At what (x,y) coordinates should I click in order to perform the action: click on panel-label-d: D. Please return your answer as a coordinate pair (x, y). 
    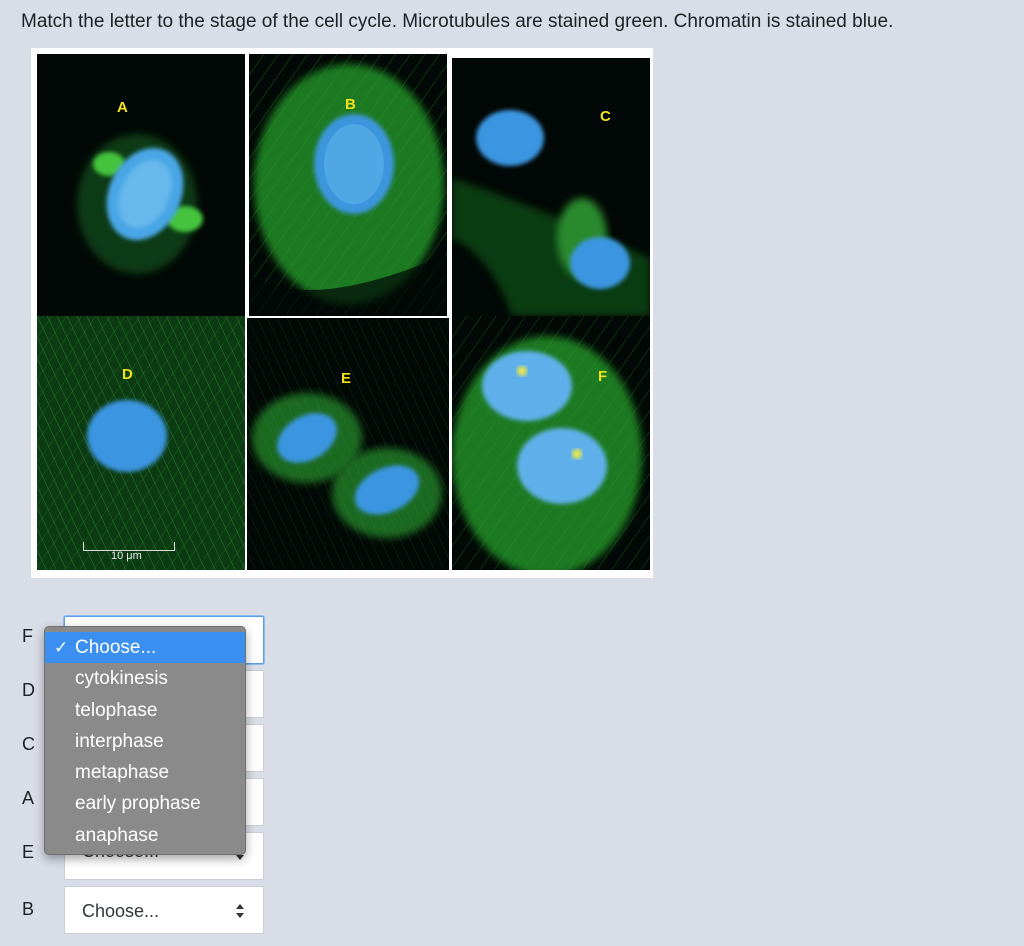
    Looking at the image, I should click on (127, 374).